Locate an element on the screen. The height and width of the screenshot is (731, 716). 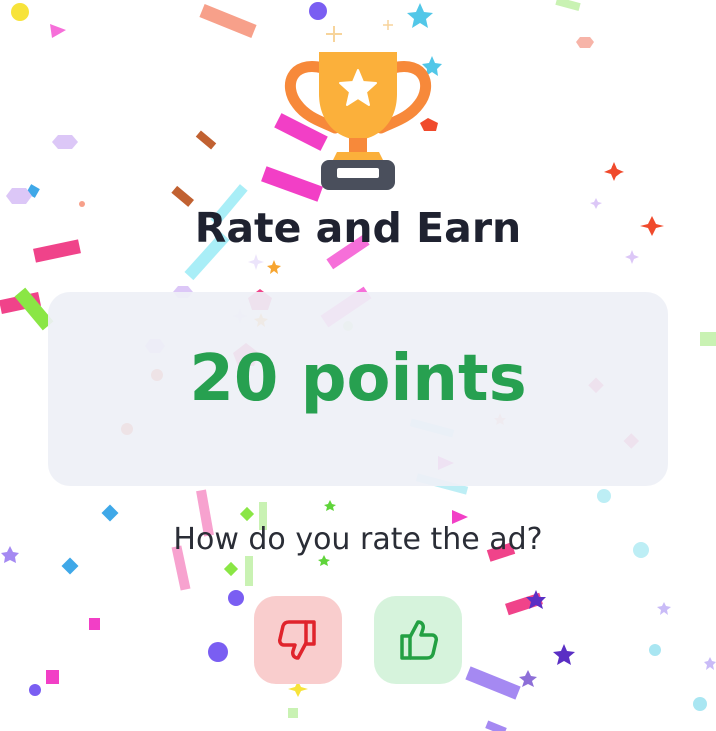
thumbs-down-button is located at coordinates (298, 640).